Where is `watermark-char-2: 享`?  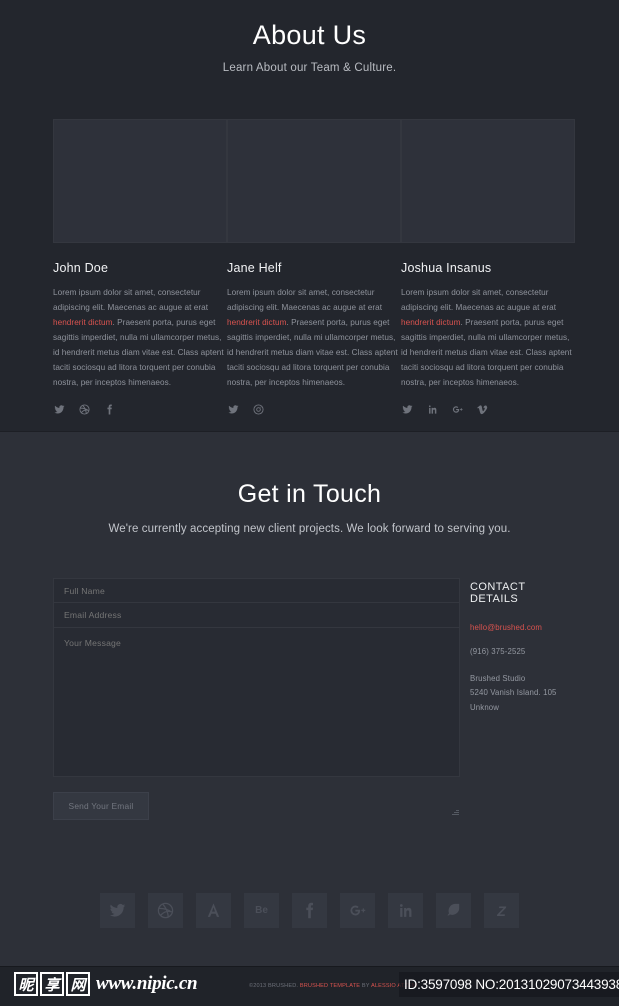 watermark-char-2: 享 is located at coordinates (52, 984).